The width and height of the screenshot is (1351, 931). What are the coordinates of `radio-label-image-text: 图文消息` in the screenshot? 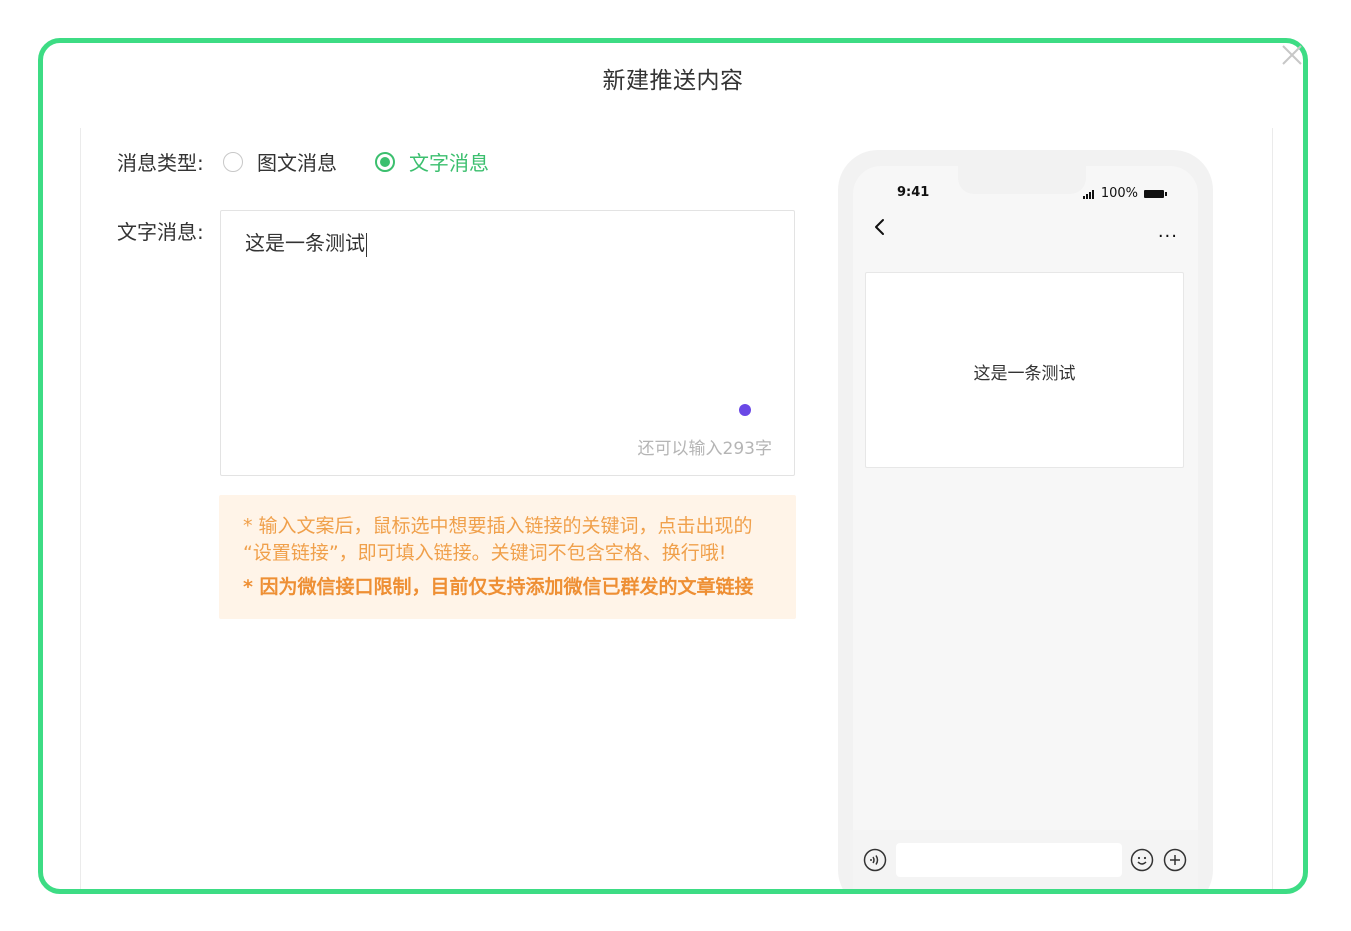 It's located at (297, 163).